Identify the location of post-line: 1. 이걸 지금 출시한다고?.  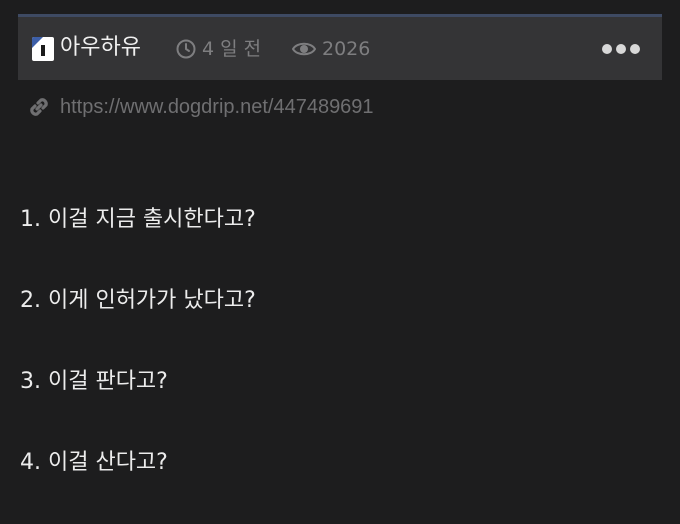
(138, 219).